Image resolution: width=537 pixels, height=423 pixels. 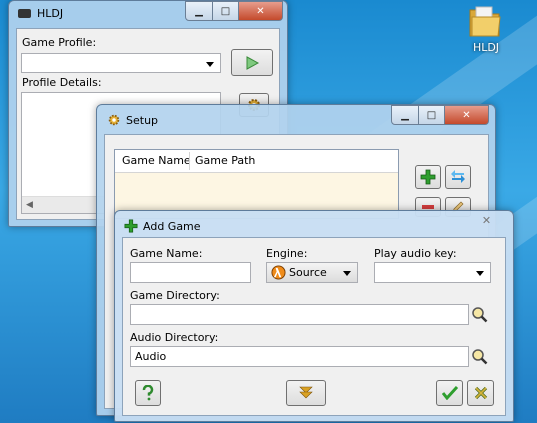 I want to click on engine-label: Engine:, so click(x=287, y=253).